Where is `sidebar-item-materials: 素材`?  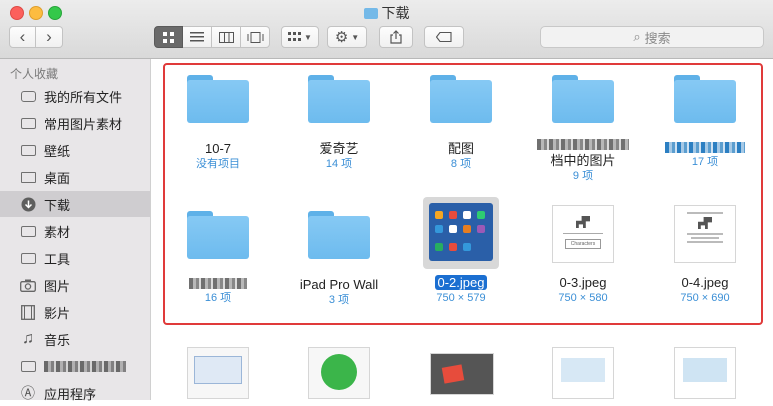 sidebar-item-materials: 素材 is located at coordinates (75, 231).